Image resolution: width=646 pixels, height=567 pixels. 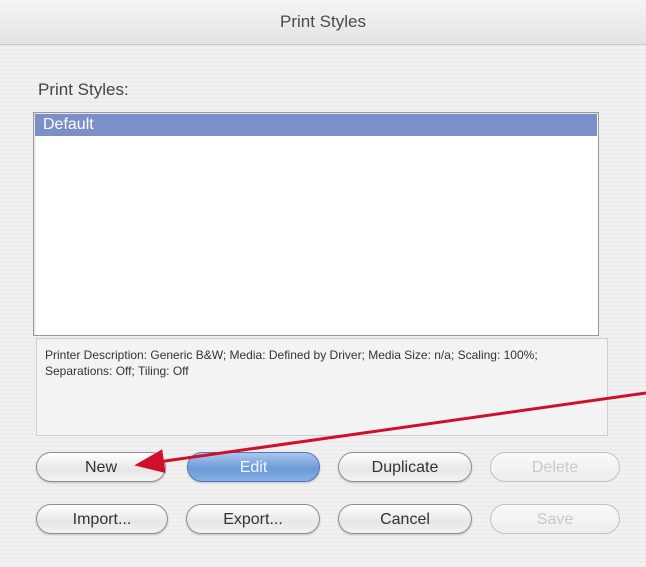 I want to click on window-title: Print Styles, so click(x=323, y=21).